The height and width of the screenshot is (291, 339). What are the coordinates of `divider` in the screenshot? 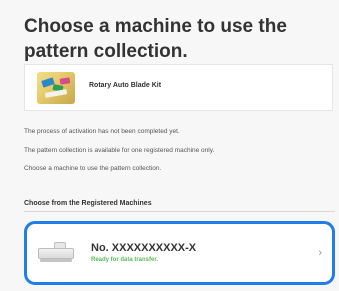 It's located at (179, 211).